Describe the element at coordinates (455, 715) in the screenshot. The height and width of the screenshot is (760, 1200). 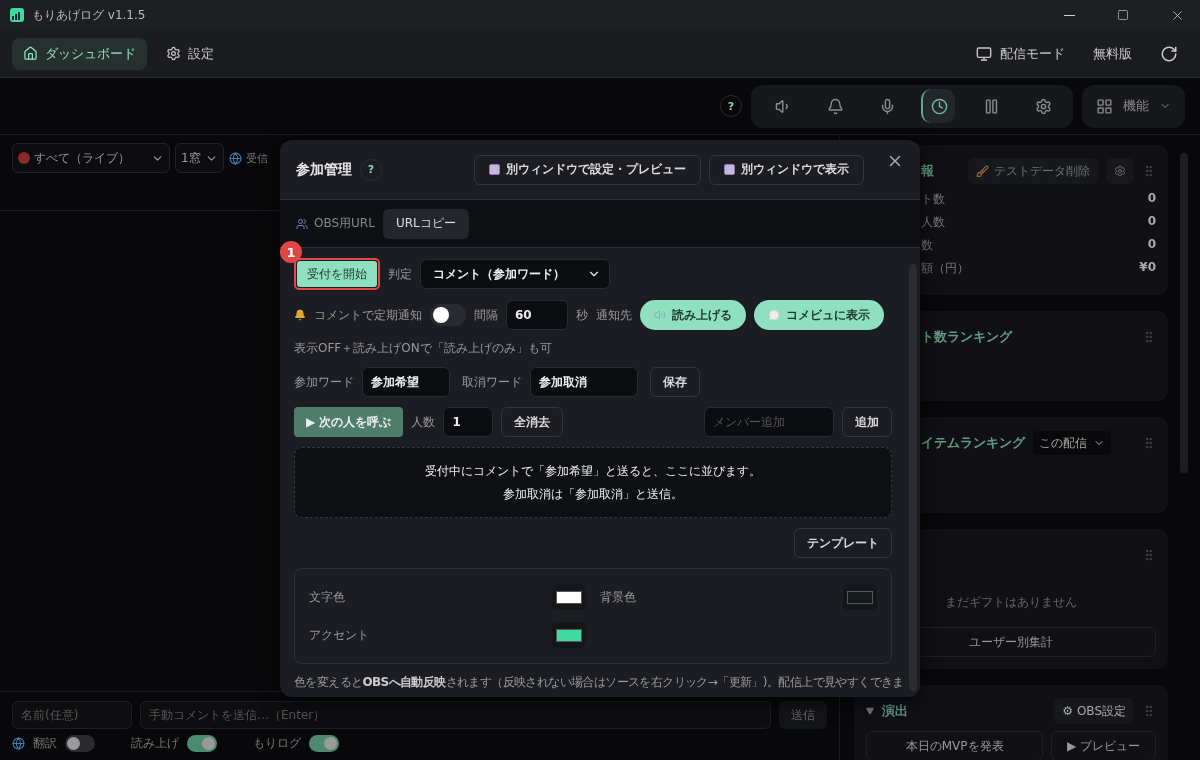
I see `comment-input: 手動コメントを送信…（Enter）` at that location.